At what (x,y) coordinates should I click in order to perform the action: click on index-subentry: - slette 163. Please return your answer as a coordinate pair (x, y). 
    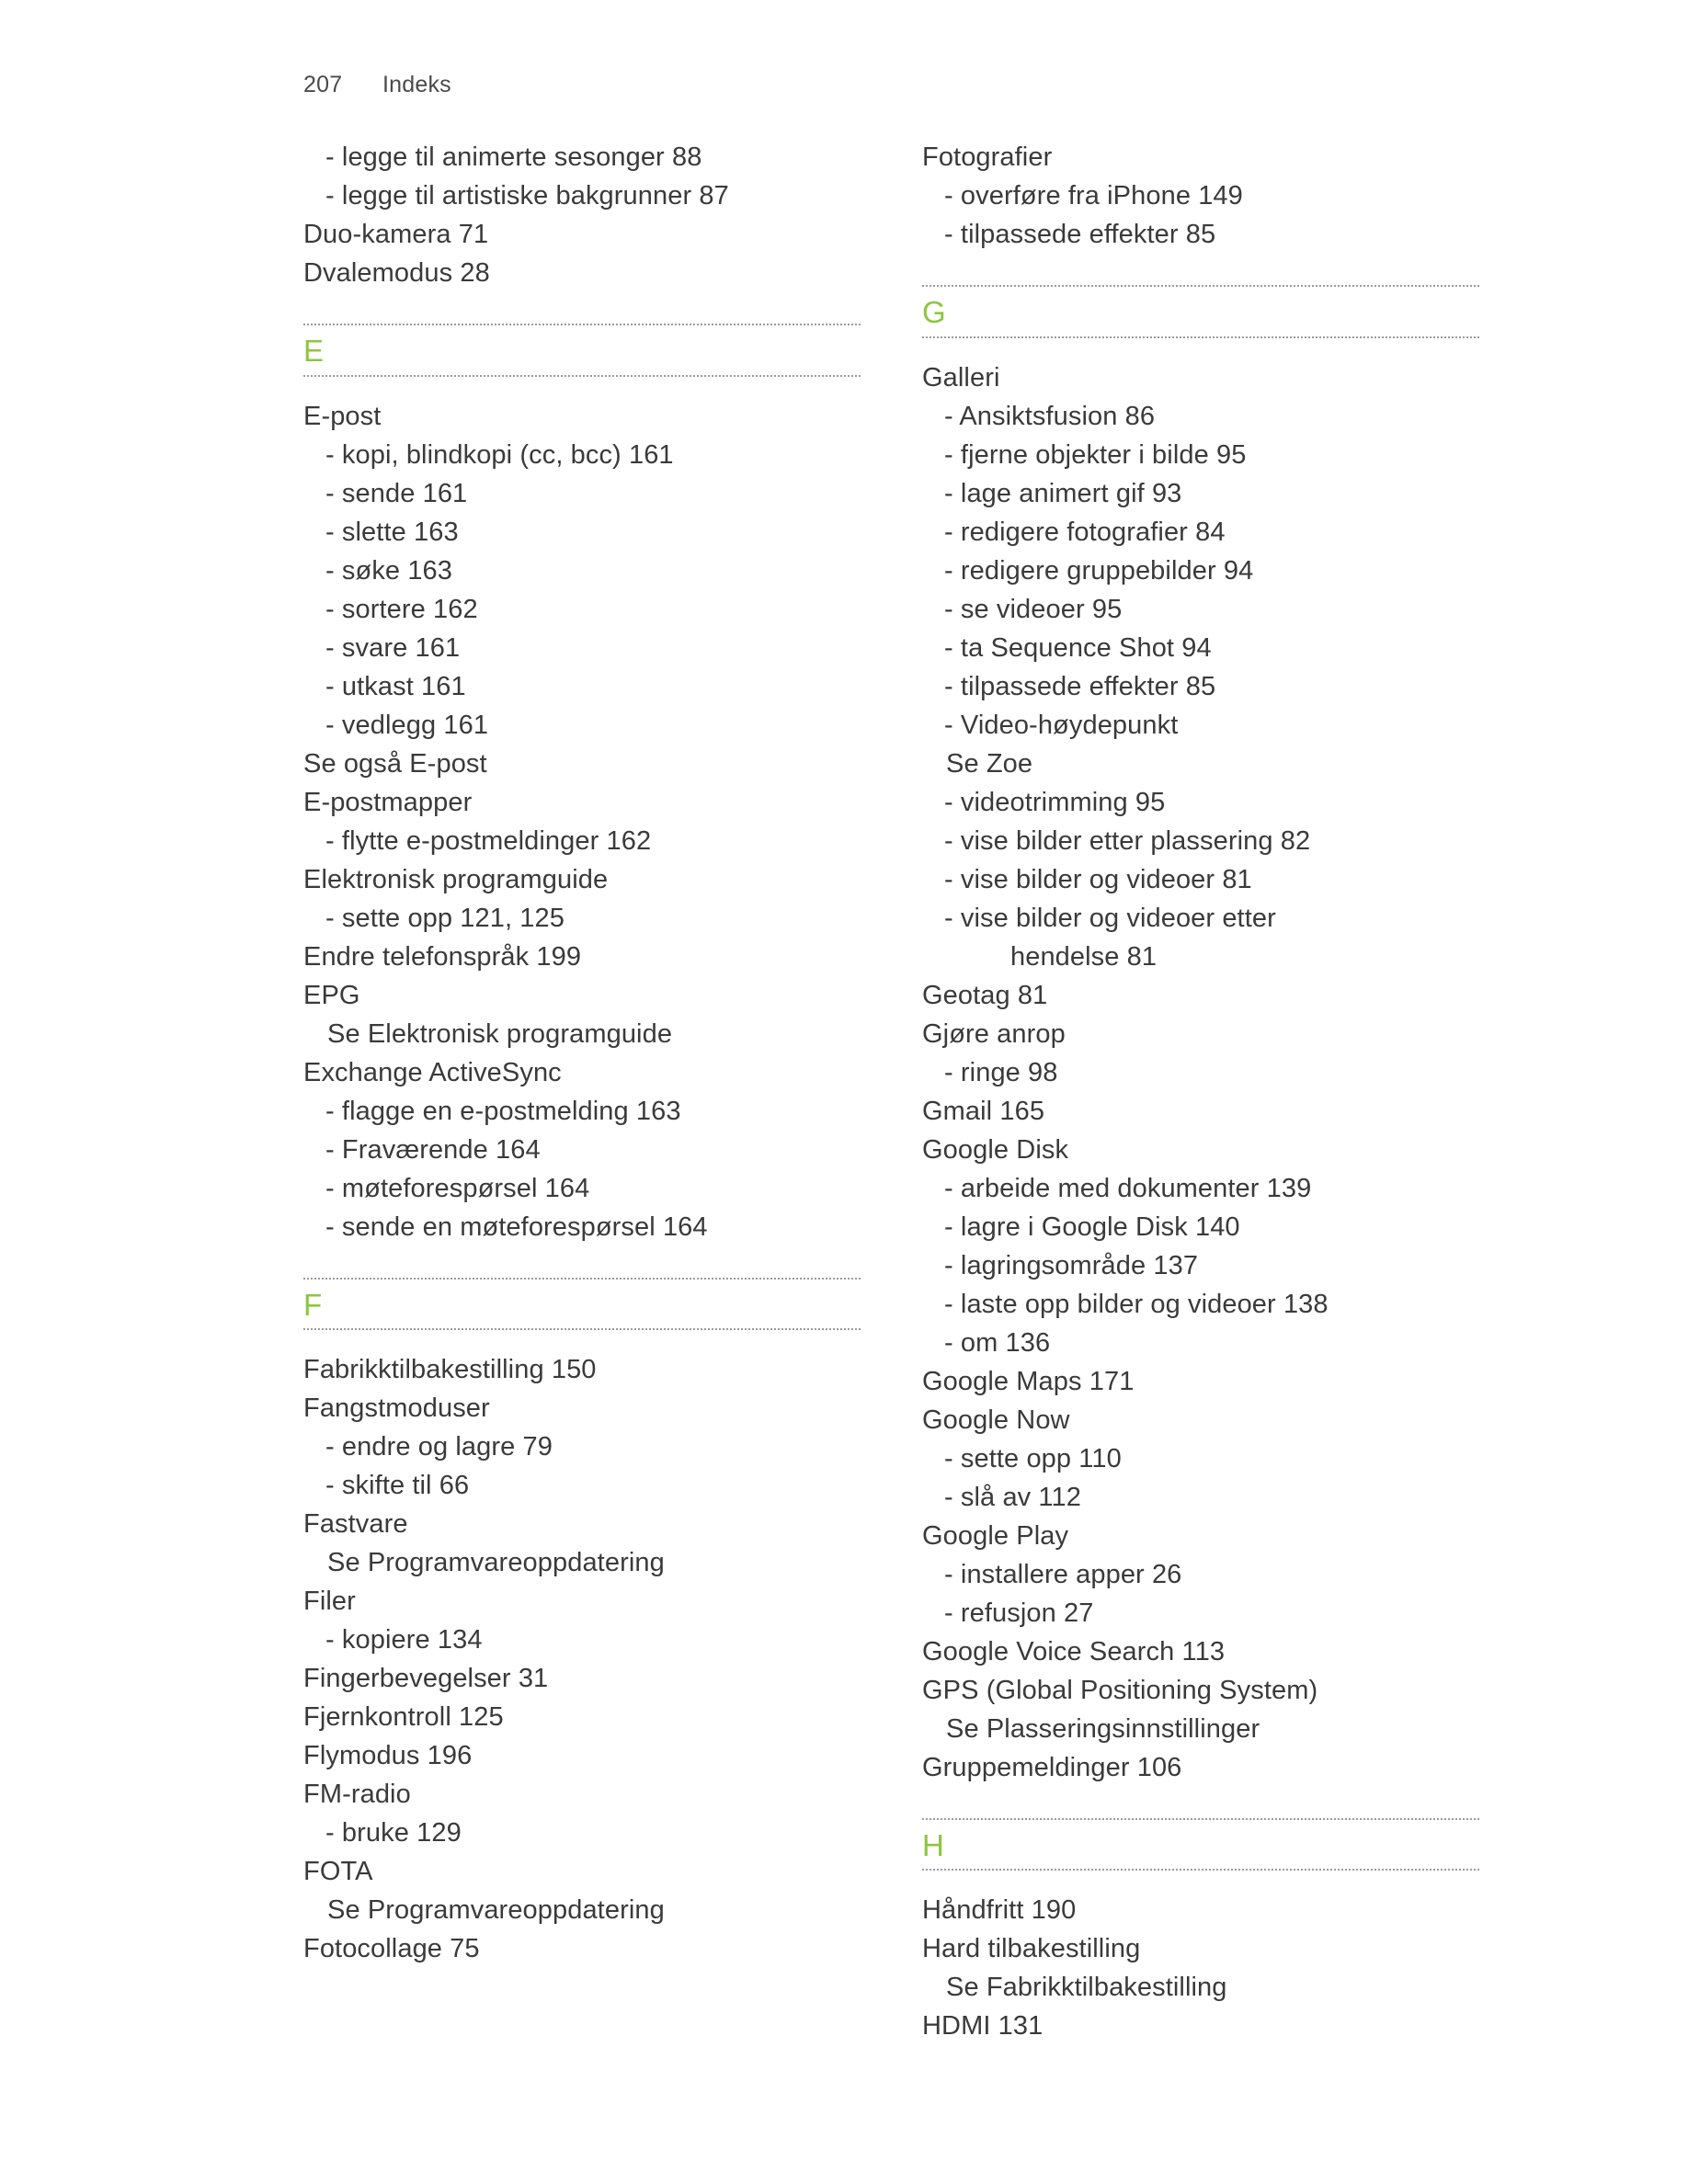
    Looking at the image, I should click on (392, 532).